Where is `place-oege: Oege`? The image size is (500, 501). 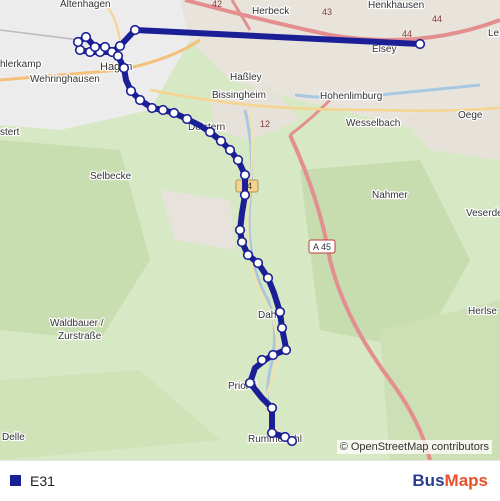
place-oege: Oege is located at coordinates (470, 115).